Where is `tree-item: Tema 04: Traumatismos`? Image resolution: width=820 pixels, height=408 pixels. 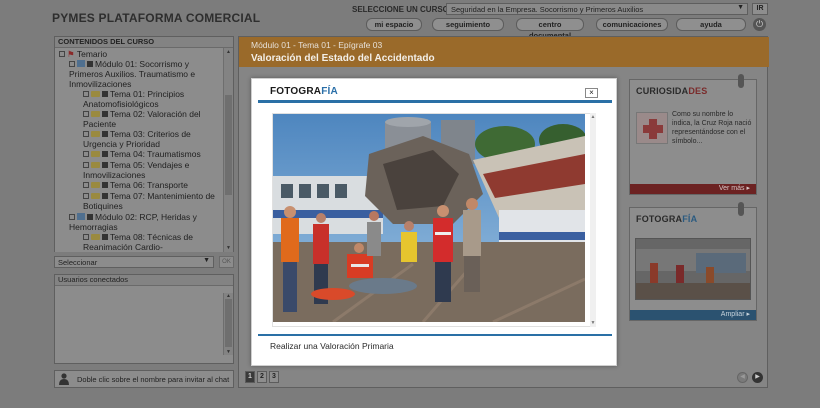
tree-item: Tema 04: Traumatismos is located at coordinates (151, 154).